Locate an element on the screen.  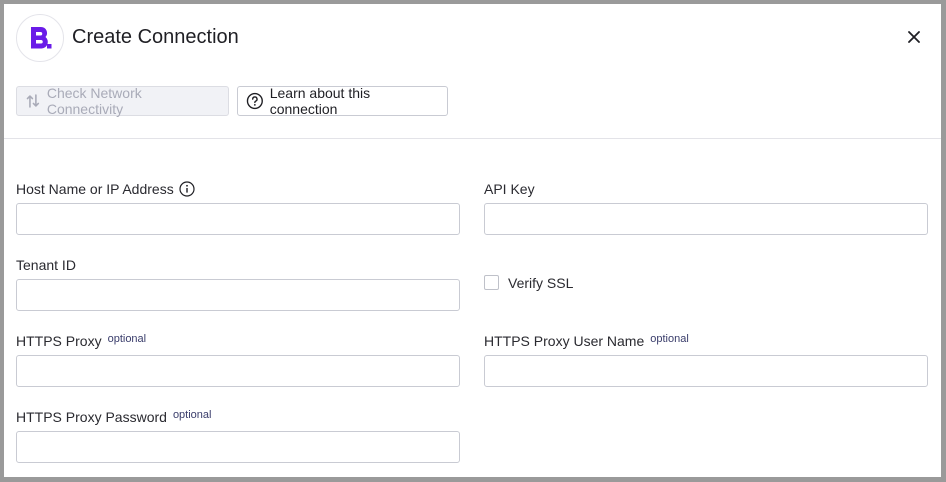
https-proxy-user-name-label-text: HTTPS Proxy User Name is located at coordinates (564, 341).